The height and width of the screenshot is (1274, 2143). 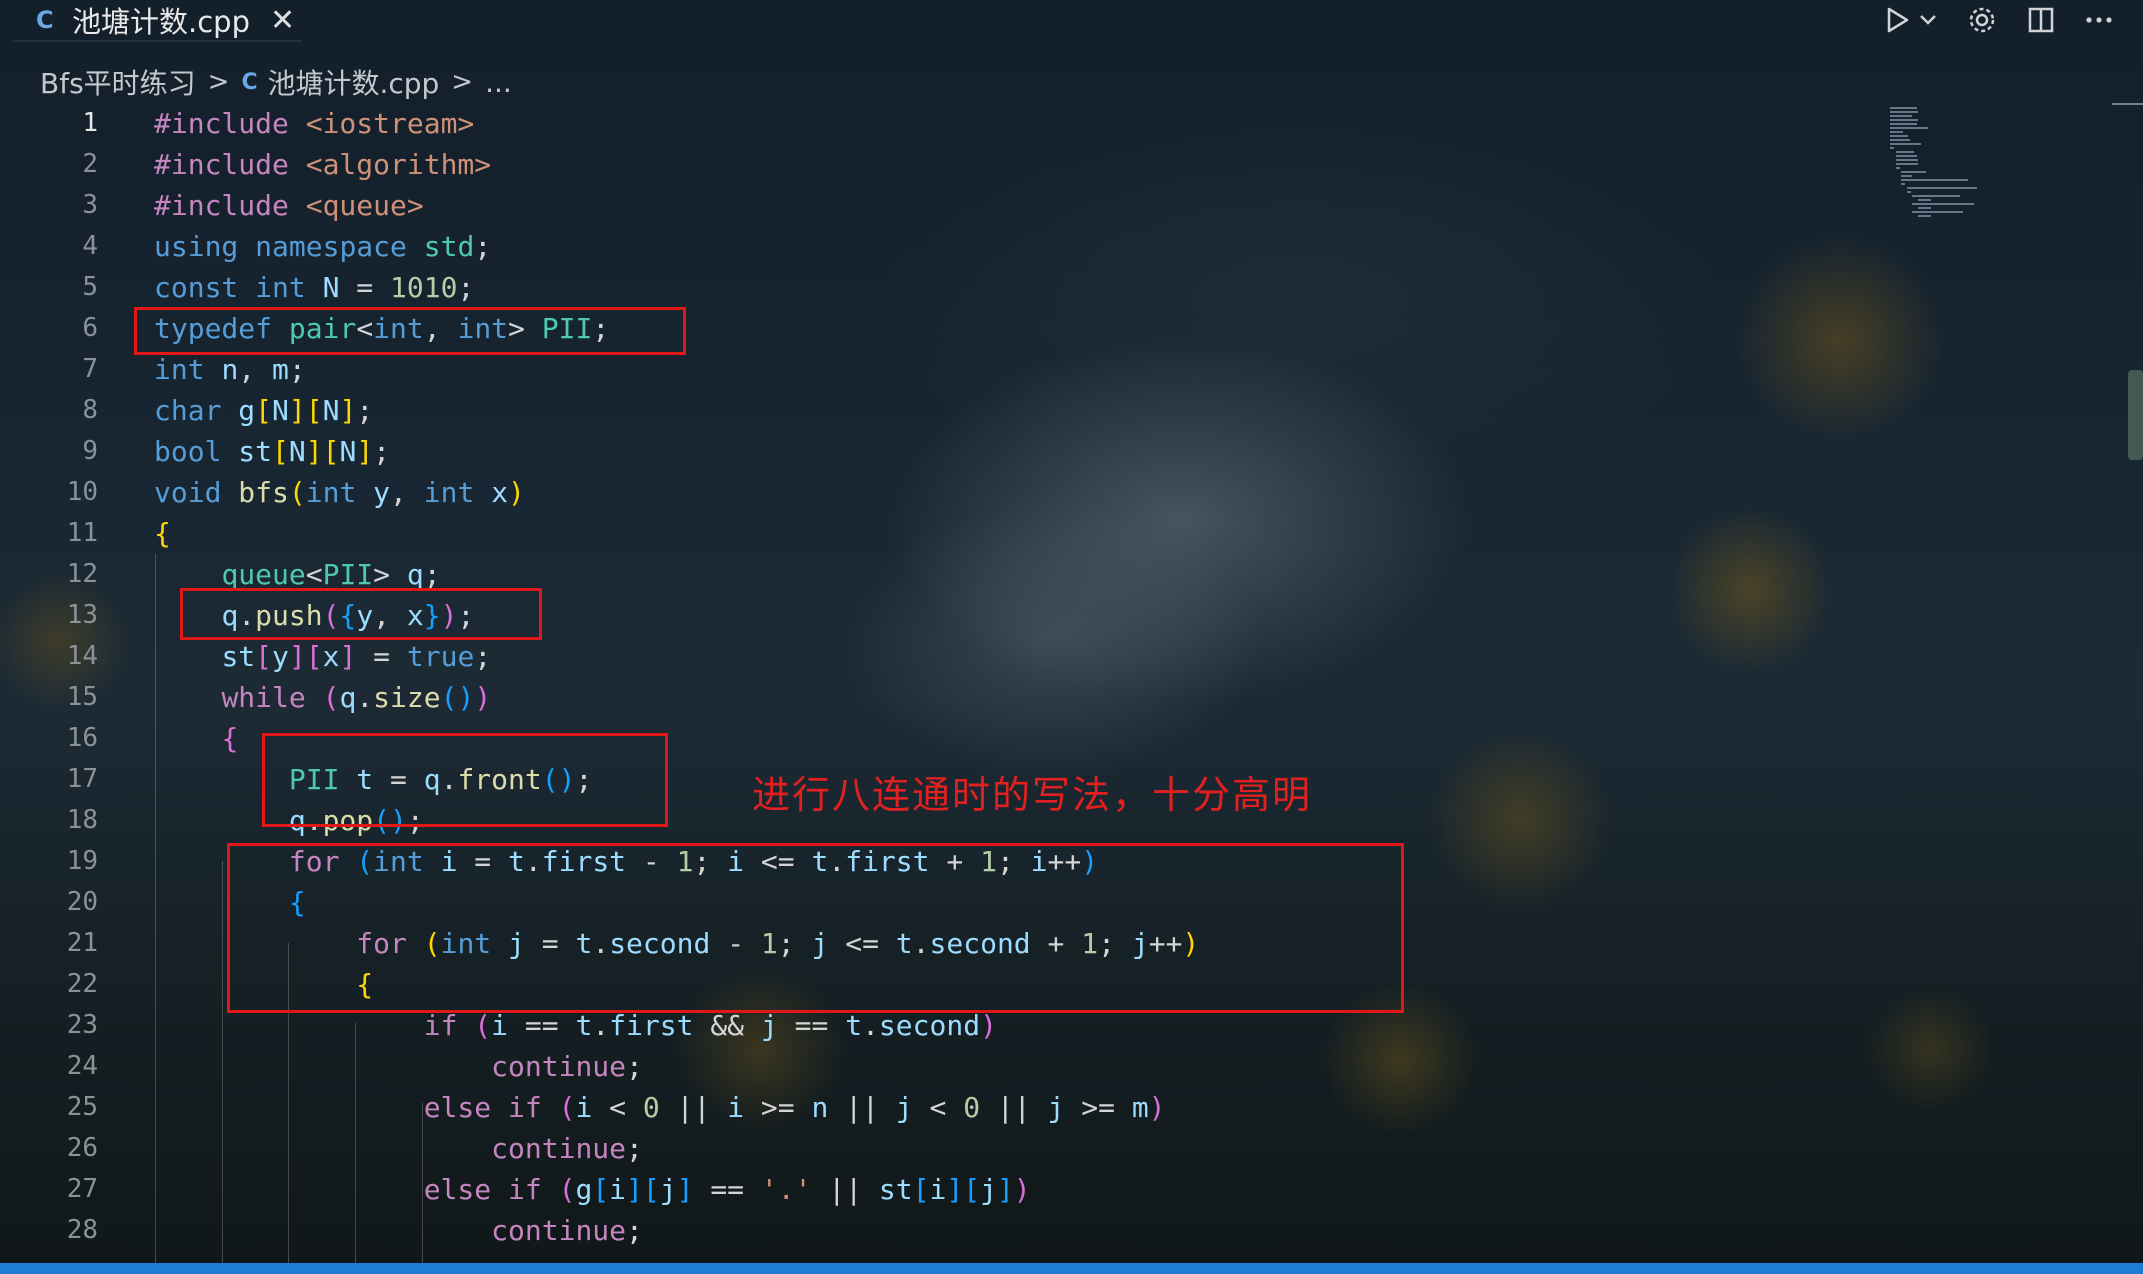 What do you see at coordinates (2099, 20) in the screenshot?
I see `more-icon` at bounding box center [2099, 20].